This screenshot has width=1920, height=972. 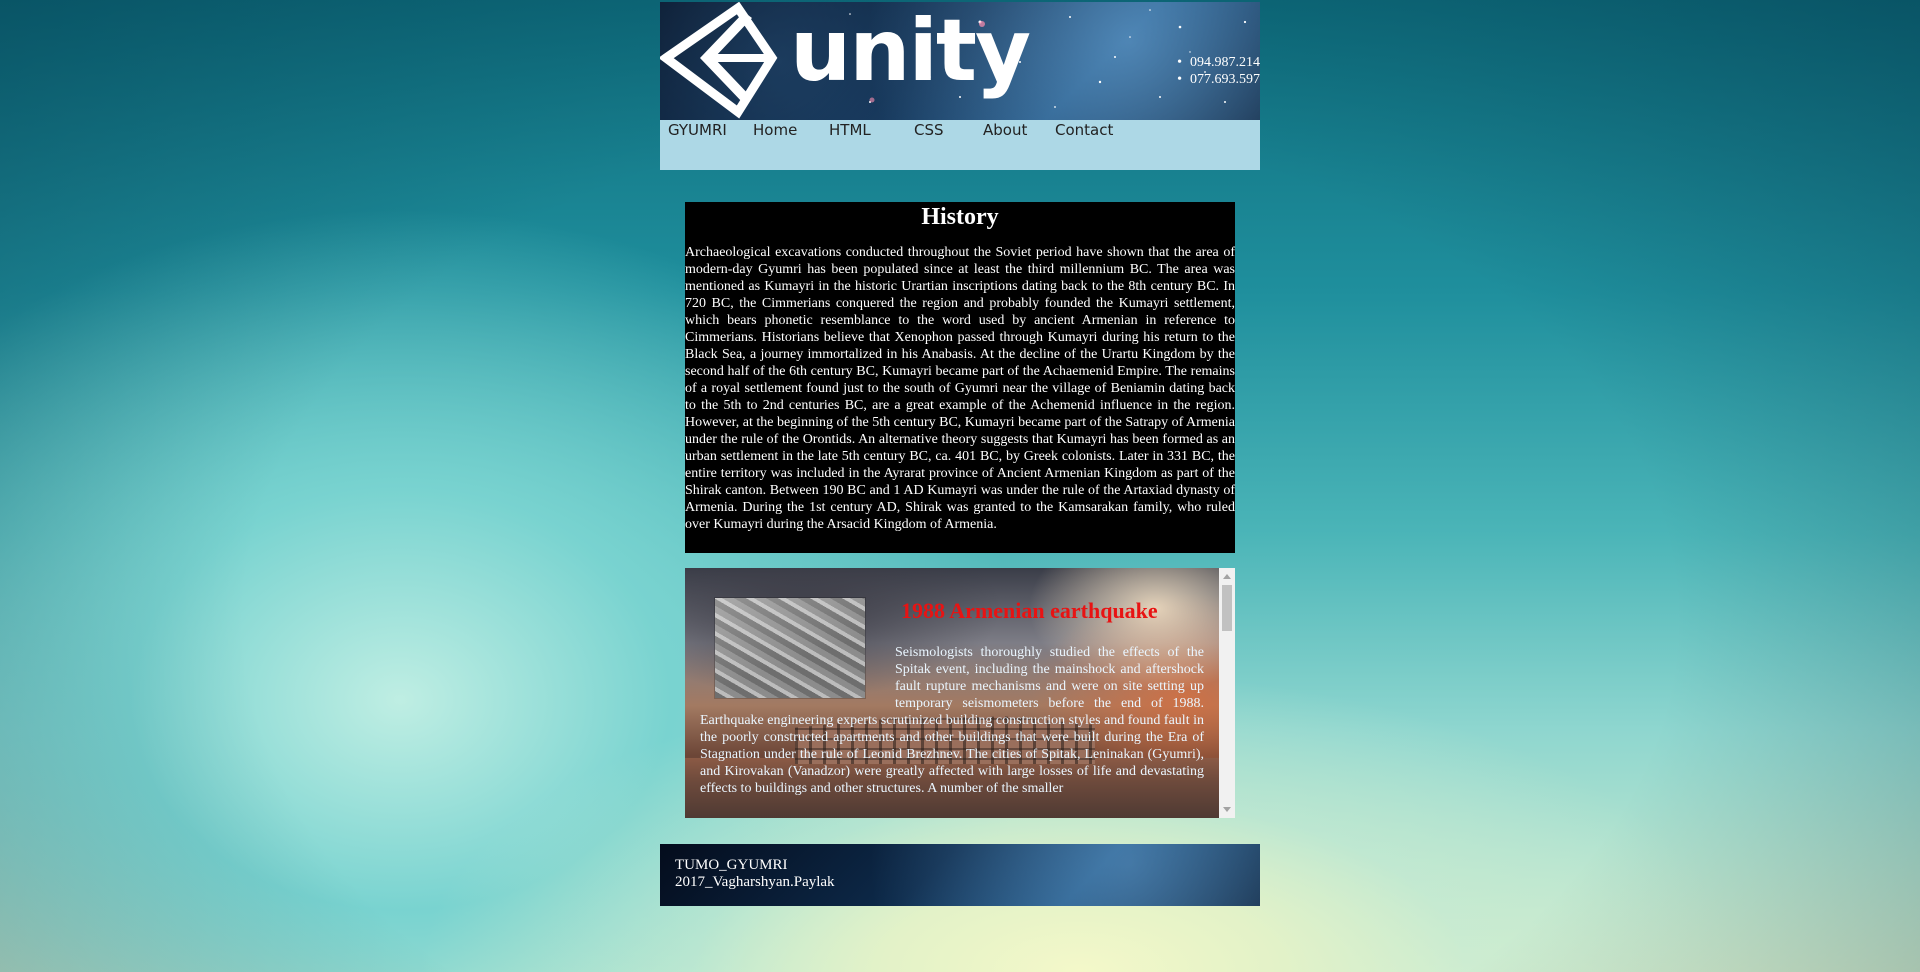 I want to click on nav-link-gyumri: GYUMRI, so click(x=697, y=130).